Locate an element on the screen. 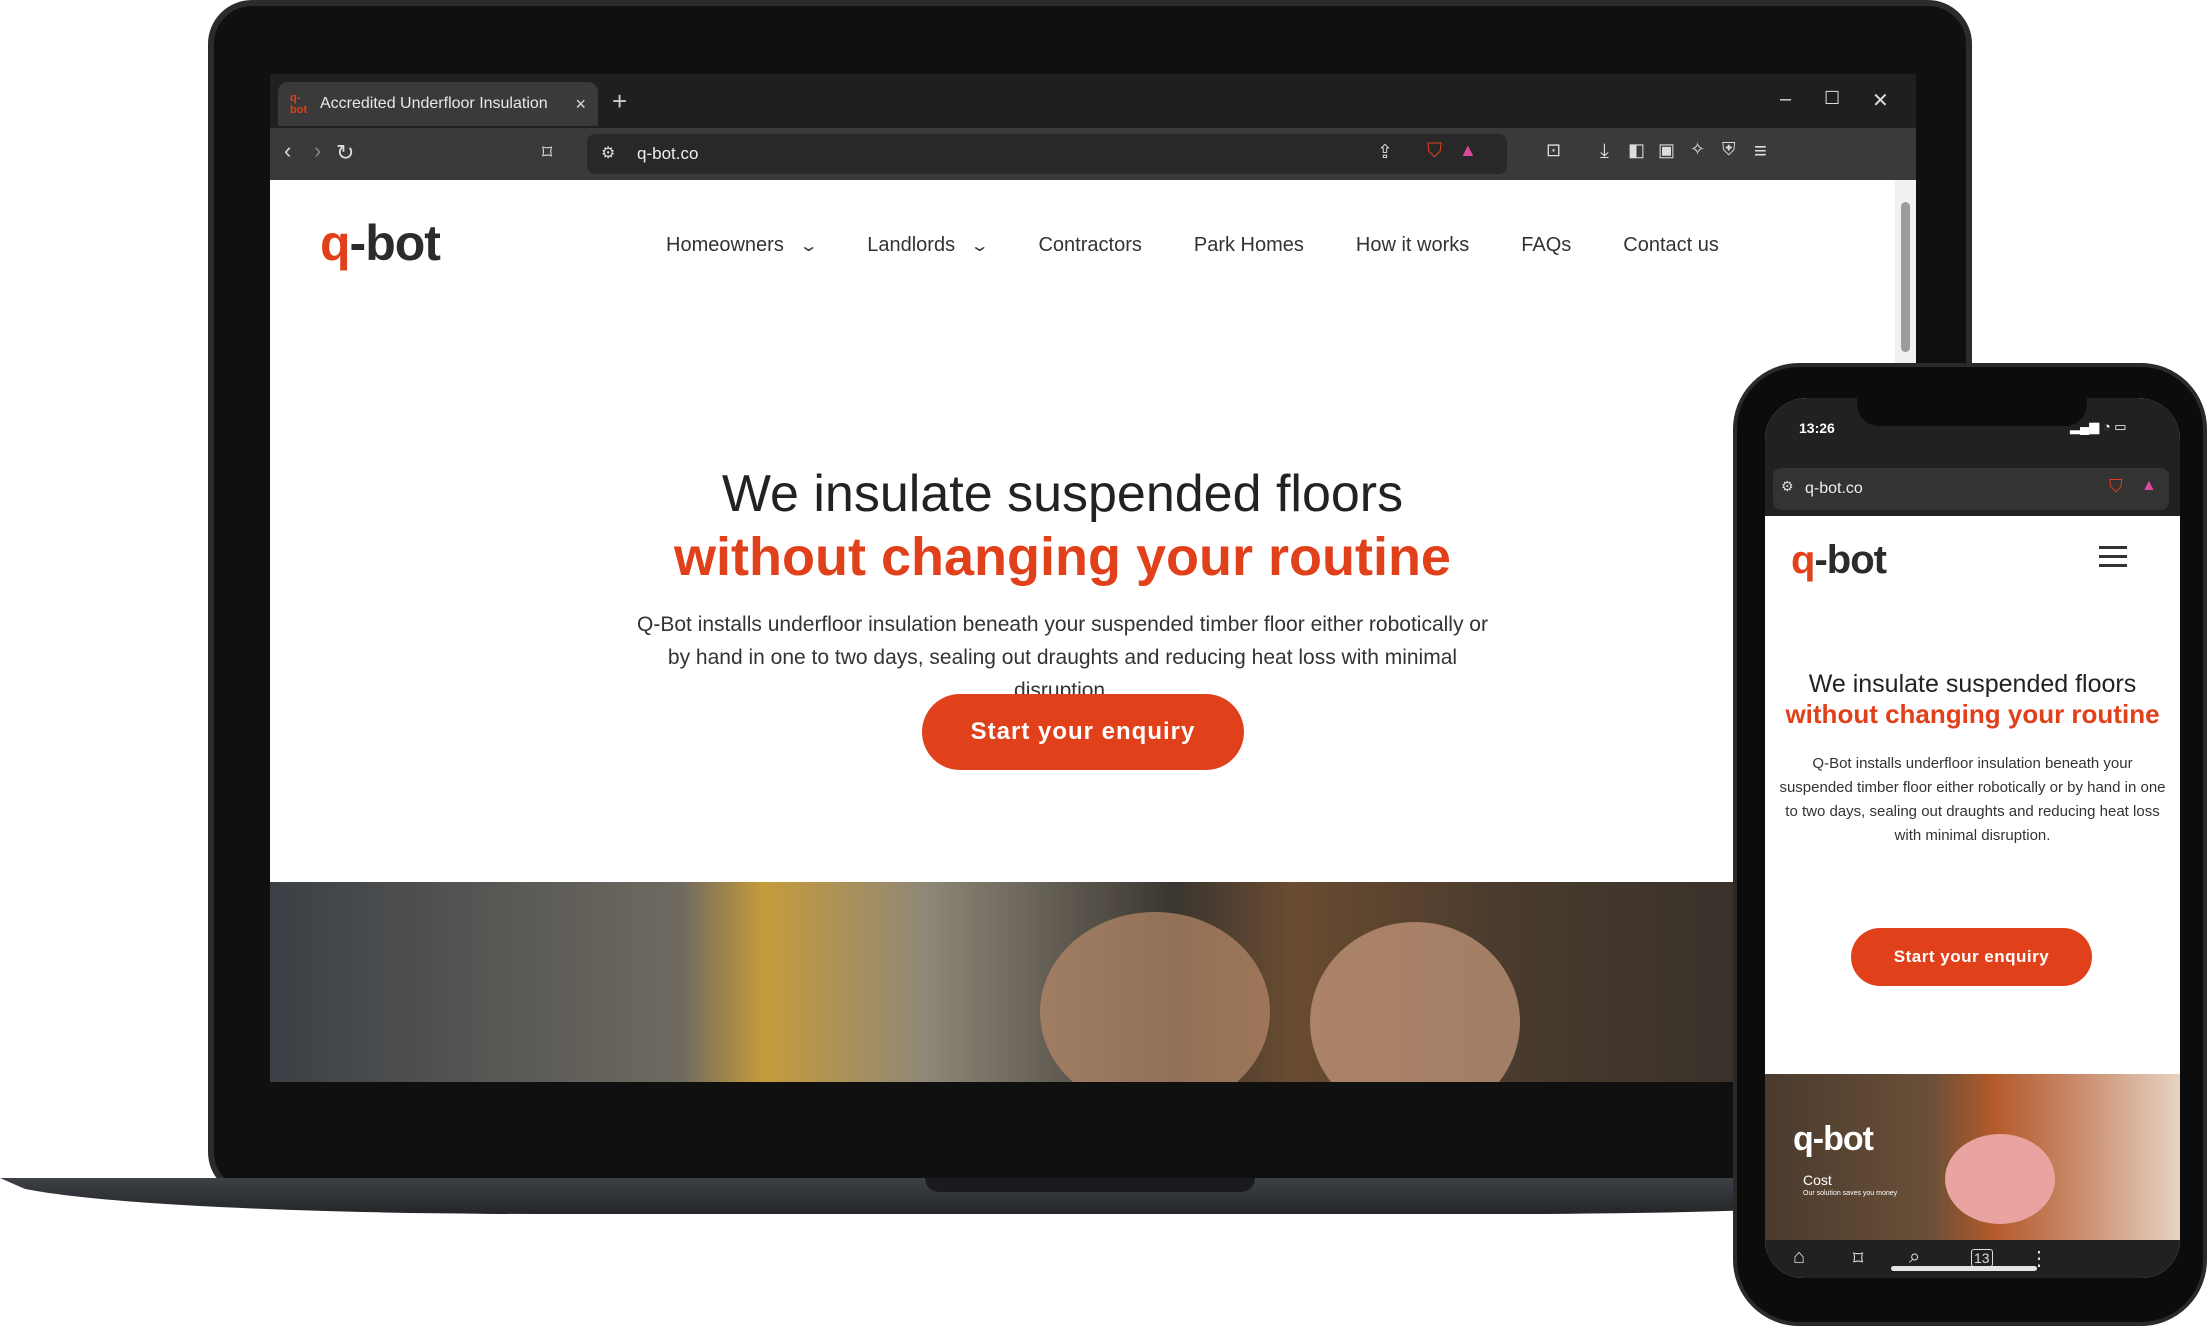 This screenshot has height=1326, width=2211. promo-title: Cost is located at coordinates (1817, 1180).